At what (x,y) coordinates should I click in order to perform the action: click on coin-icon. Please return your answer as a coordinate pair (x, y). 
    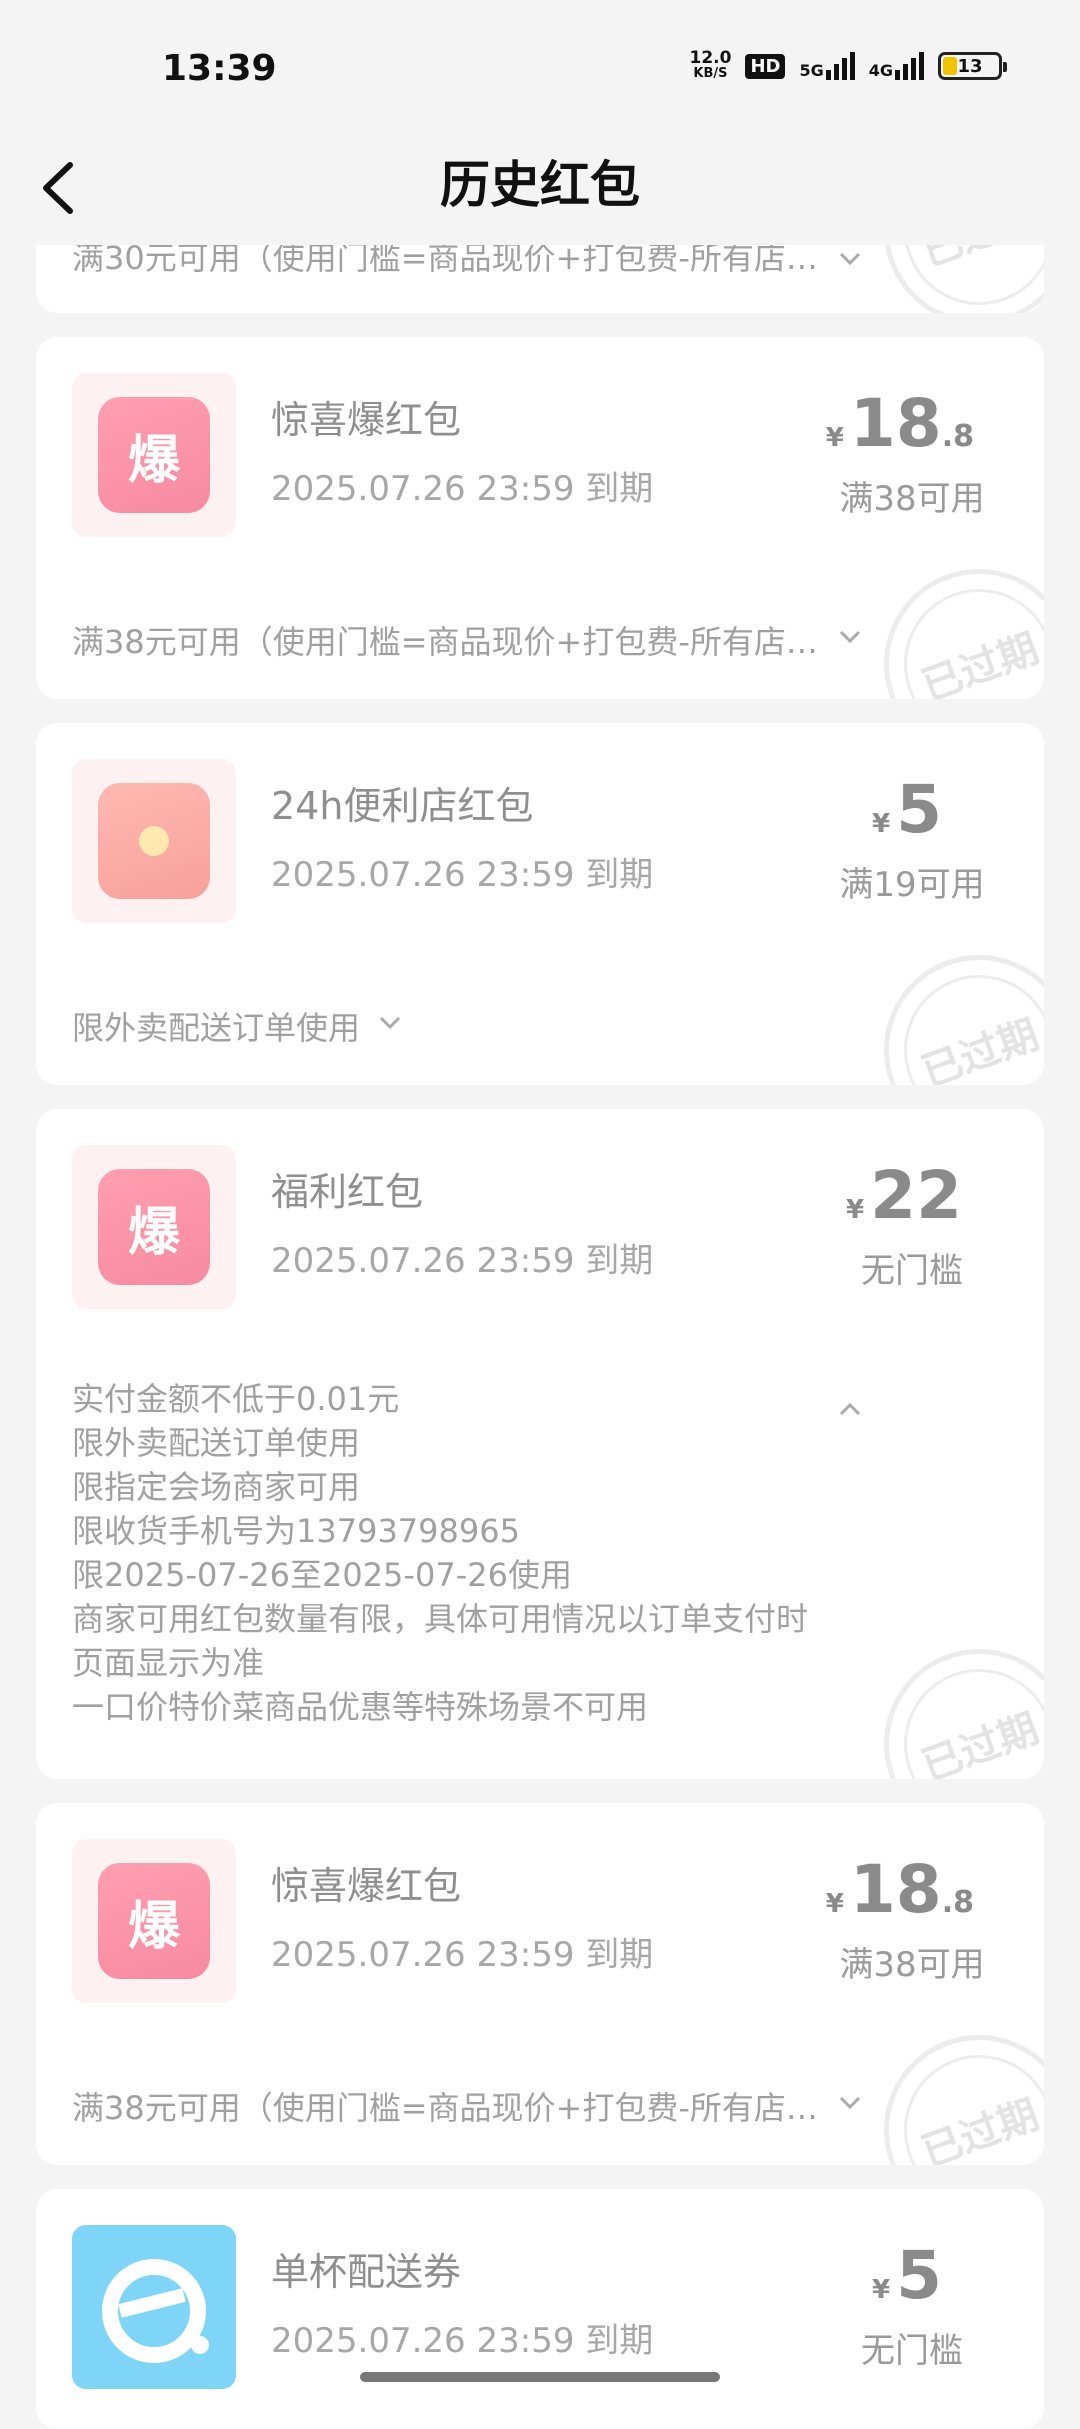
    Looking at the image, I should click on (154, 841).